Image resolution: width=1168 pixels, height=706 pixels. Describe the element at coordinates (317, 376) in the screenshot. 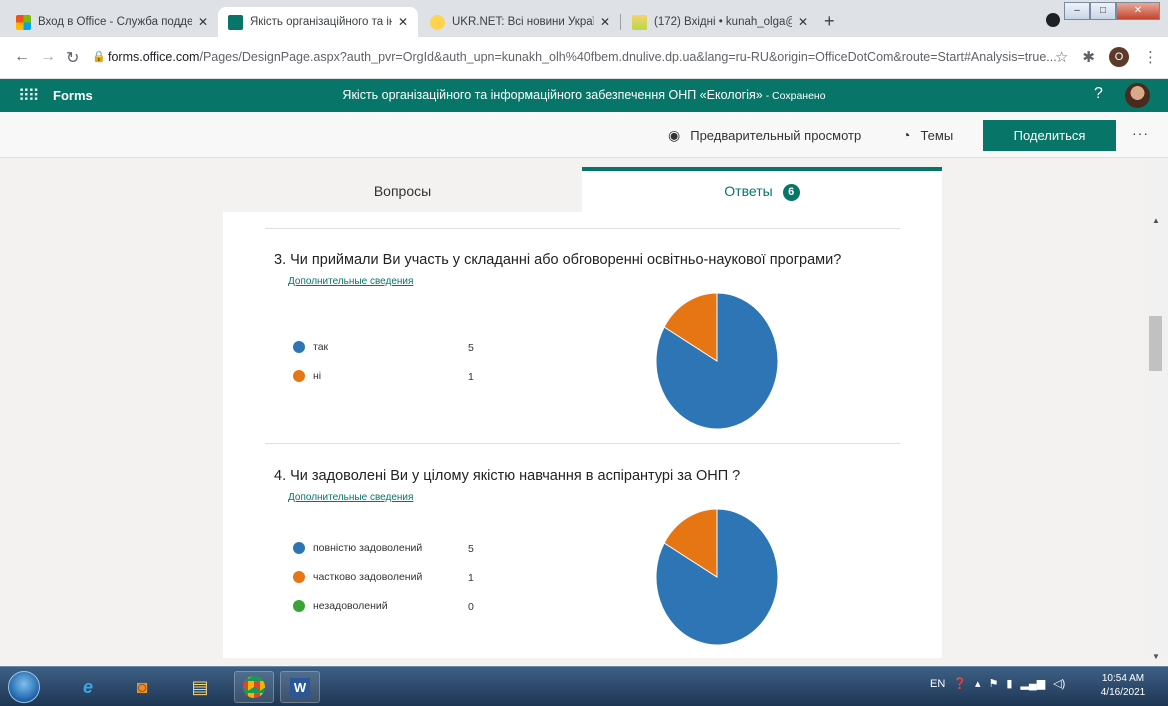

I see `legend-label: ні` at that location.